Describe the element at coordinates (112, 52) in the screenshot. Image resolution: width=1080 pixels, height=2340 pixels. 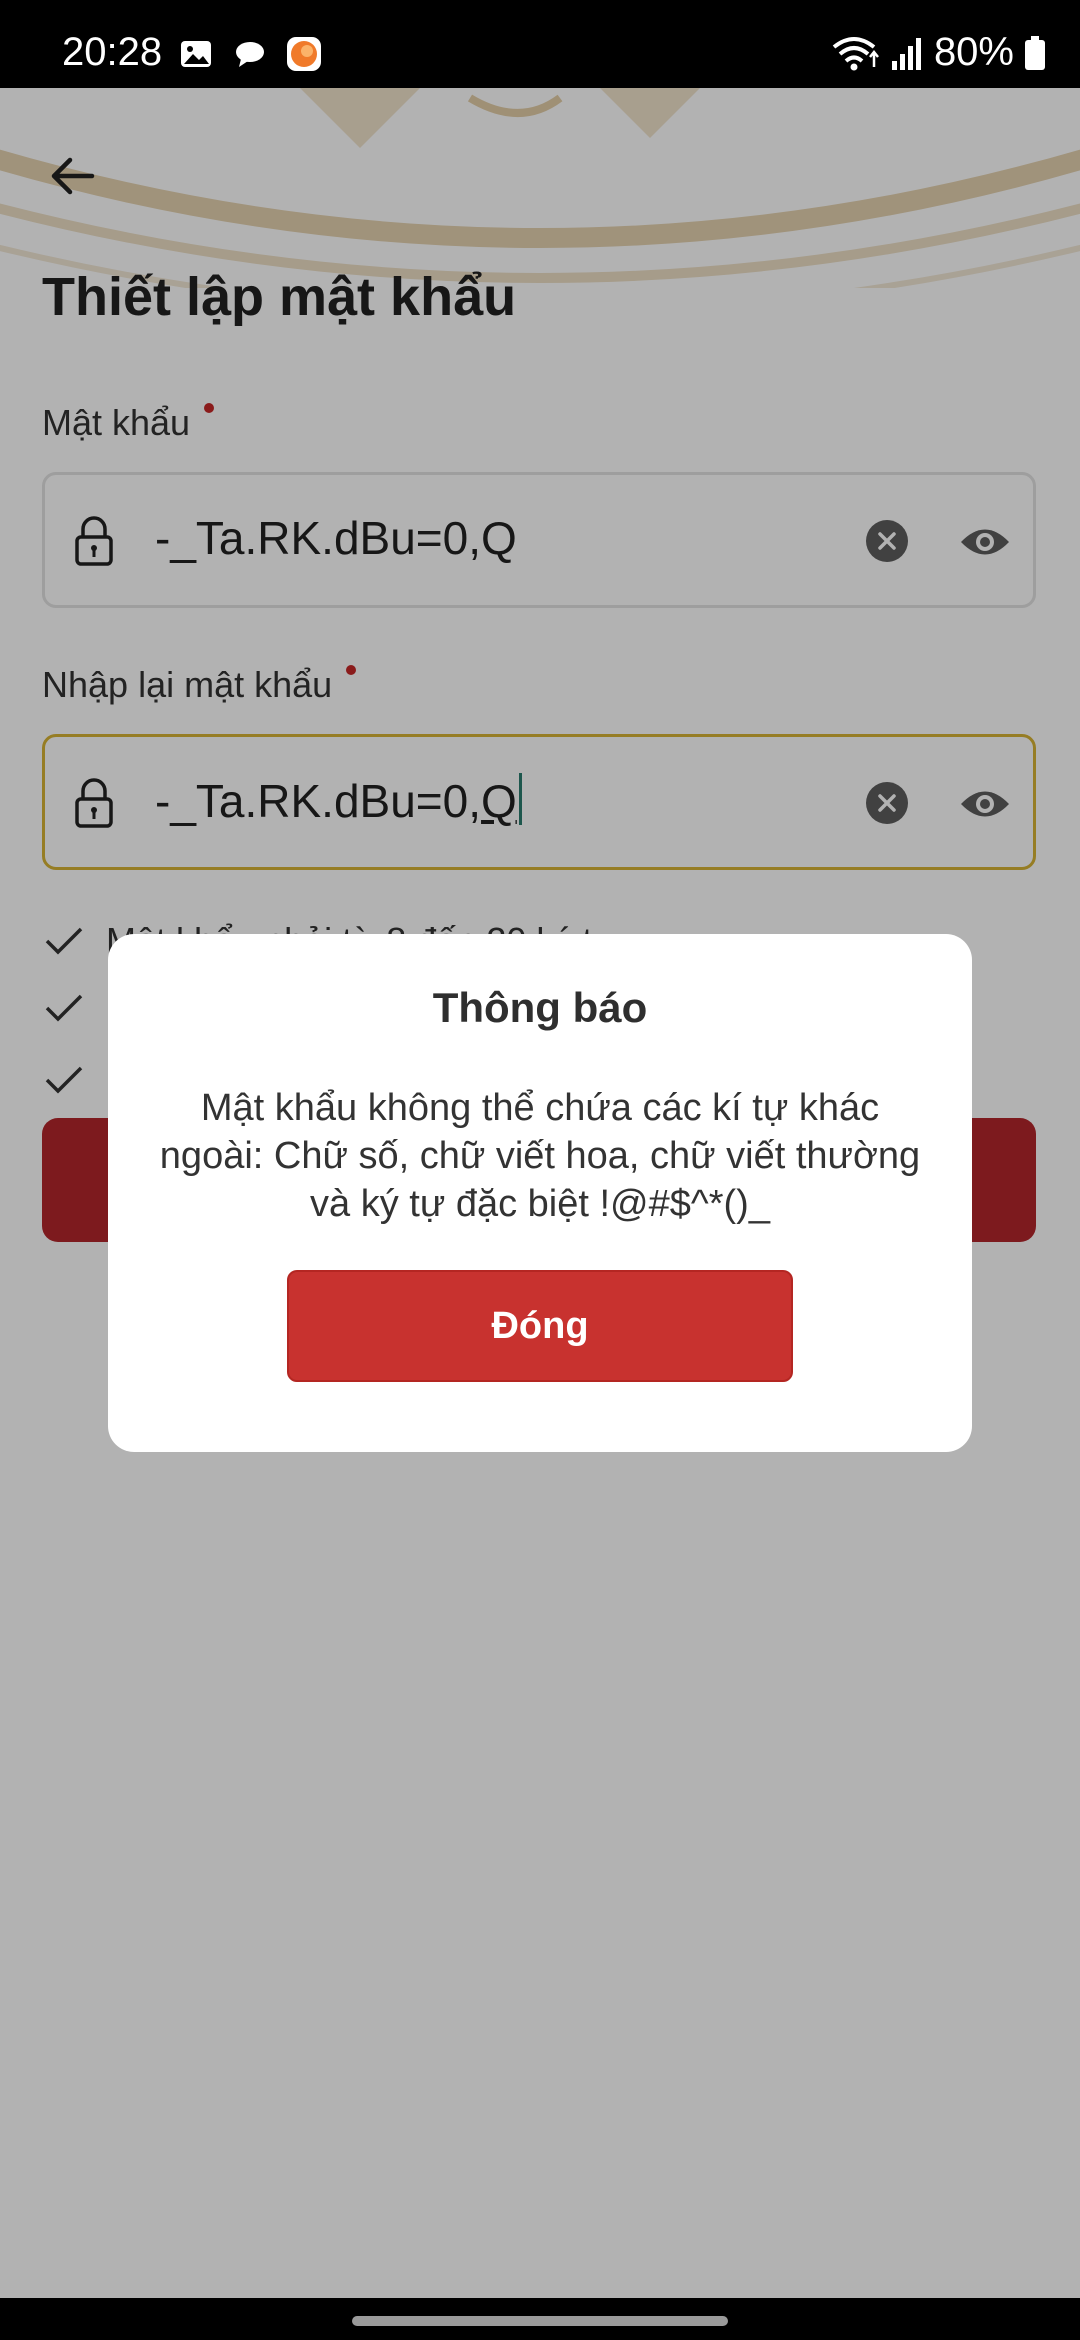
I see `status-time: 20:28` at that location.